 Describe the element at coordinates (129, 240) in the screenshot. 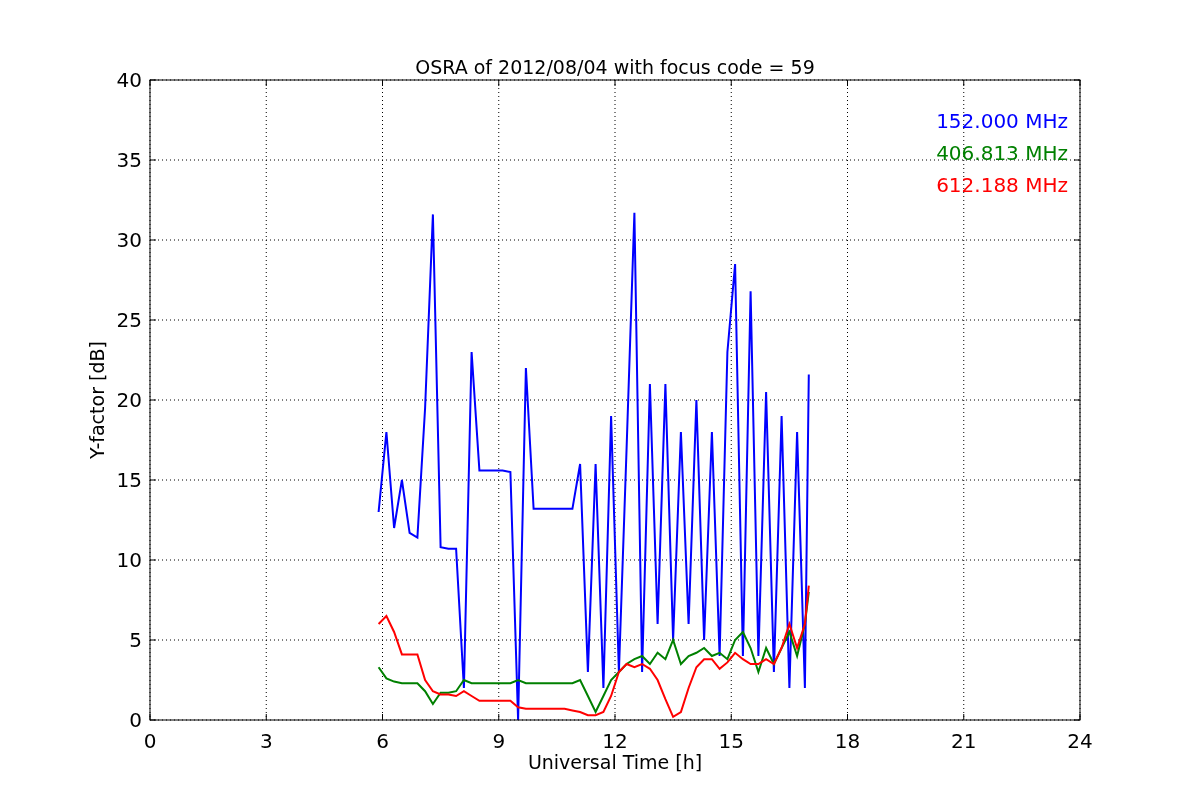

I see `tick-label: 30` at that location.